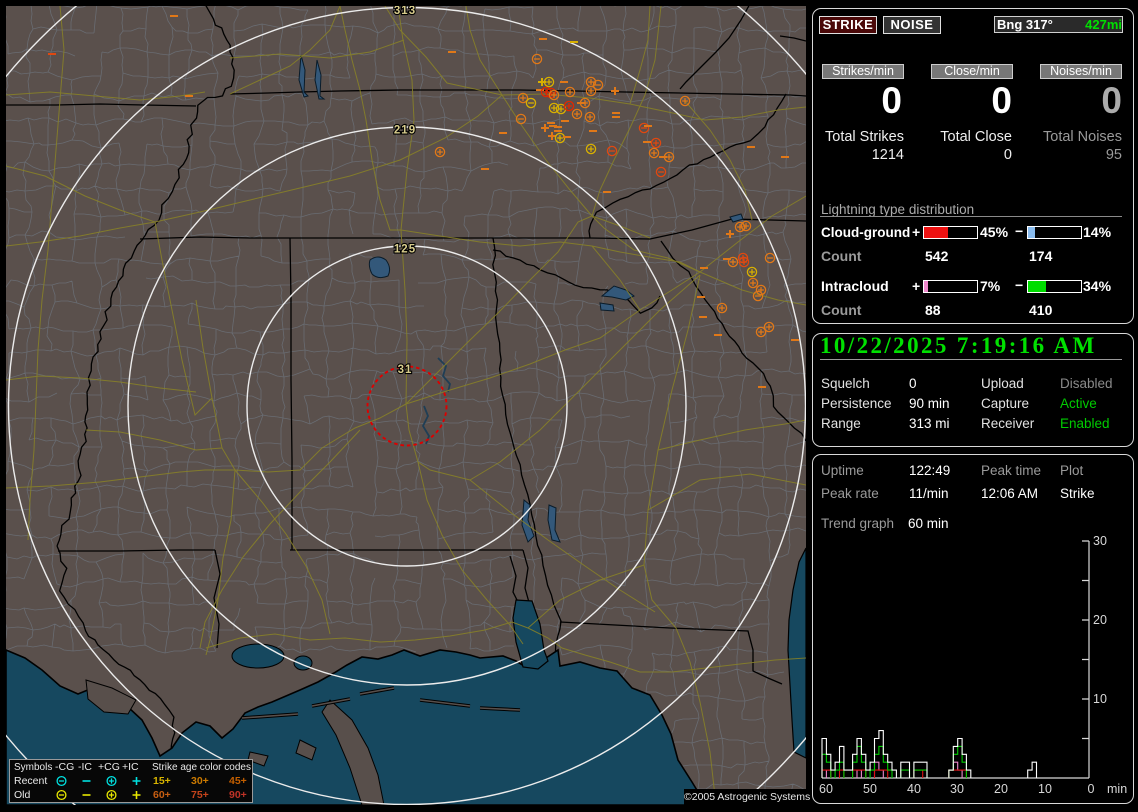 The image size is (1138, 812). What do you see at coordinates (1117, 789) in the screenshot?
I see `svg-text: min` at bounding box center [1117, 789].